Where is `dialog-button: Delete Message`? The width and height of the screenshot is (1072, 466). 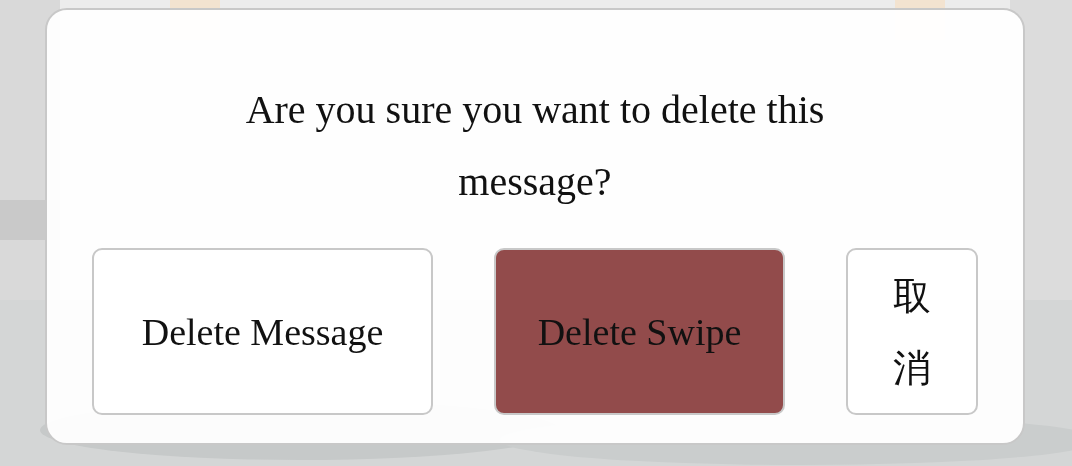
dialog-button: Delete Message is located at coordinates (262, 331).